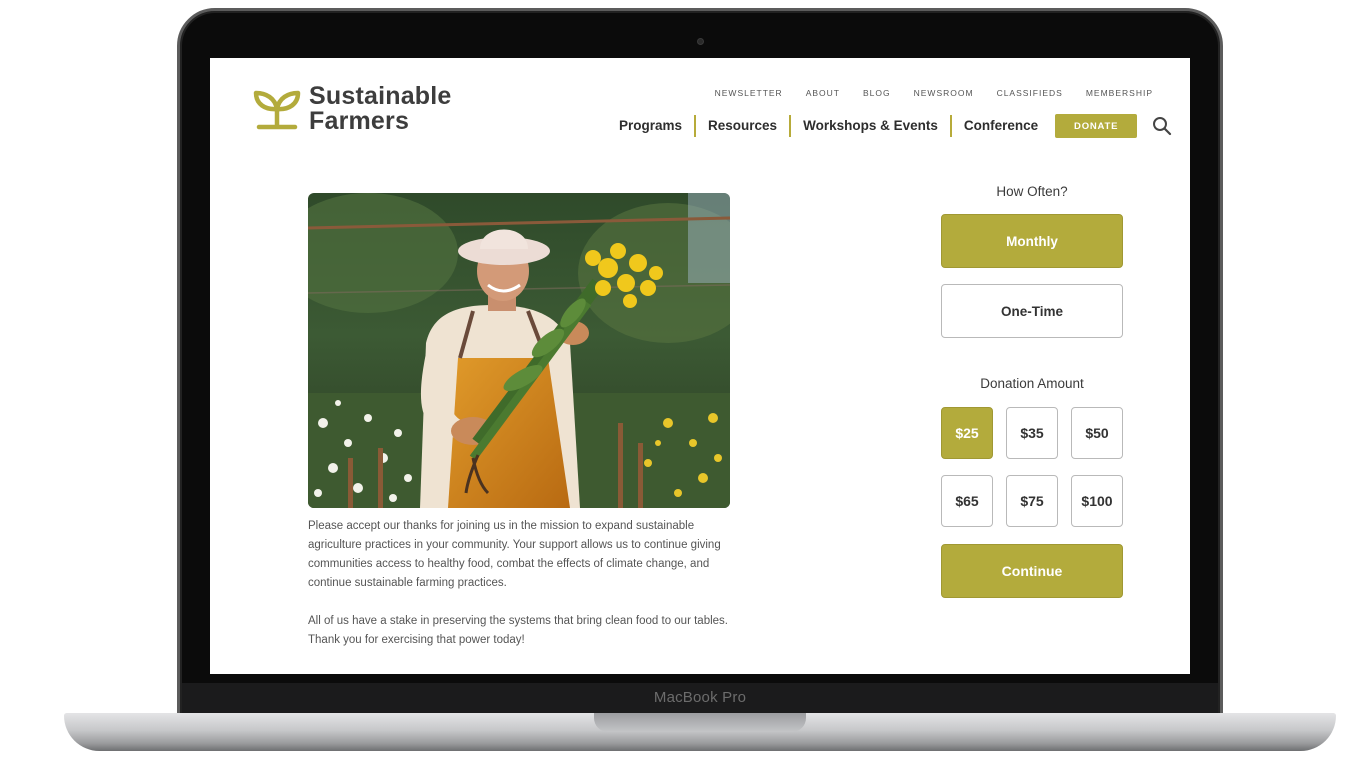 Image resolution: width=1364 pixels, height=767 pixels. Describe the element at coordinates (967, 433) in the screenshot. I see `amount-25-button: $25` at that location.